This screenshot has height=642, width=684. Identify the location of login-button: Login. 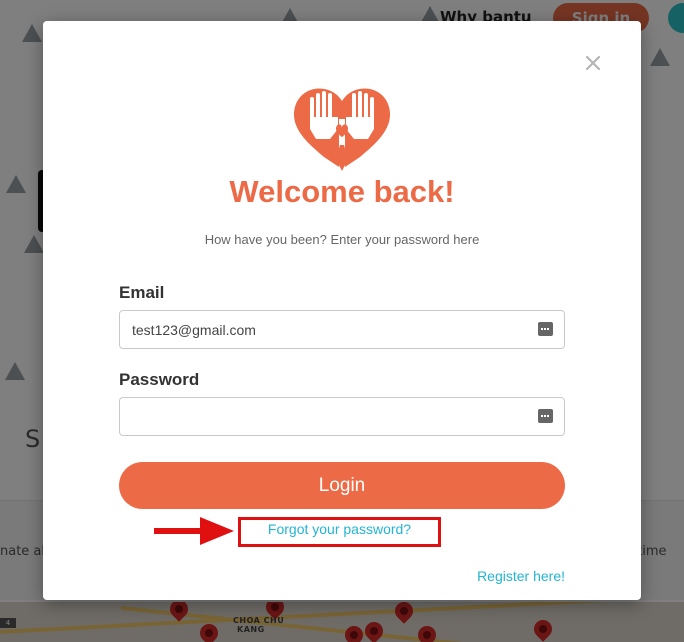
(342, 485).